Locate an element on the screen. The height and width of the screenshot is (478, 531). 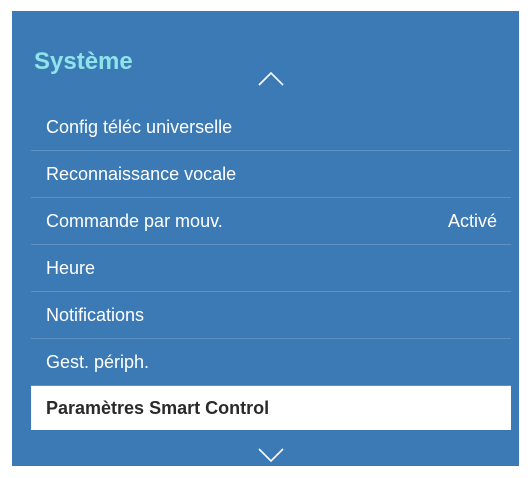
panel-title: Système is located at coordinates (83, 61).